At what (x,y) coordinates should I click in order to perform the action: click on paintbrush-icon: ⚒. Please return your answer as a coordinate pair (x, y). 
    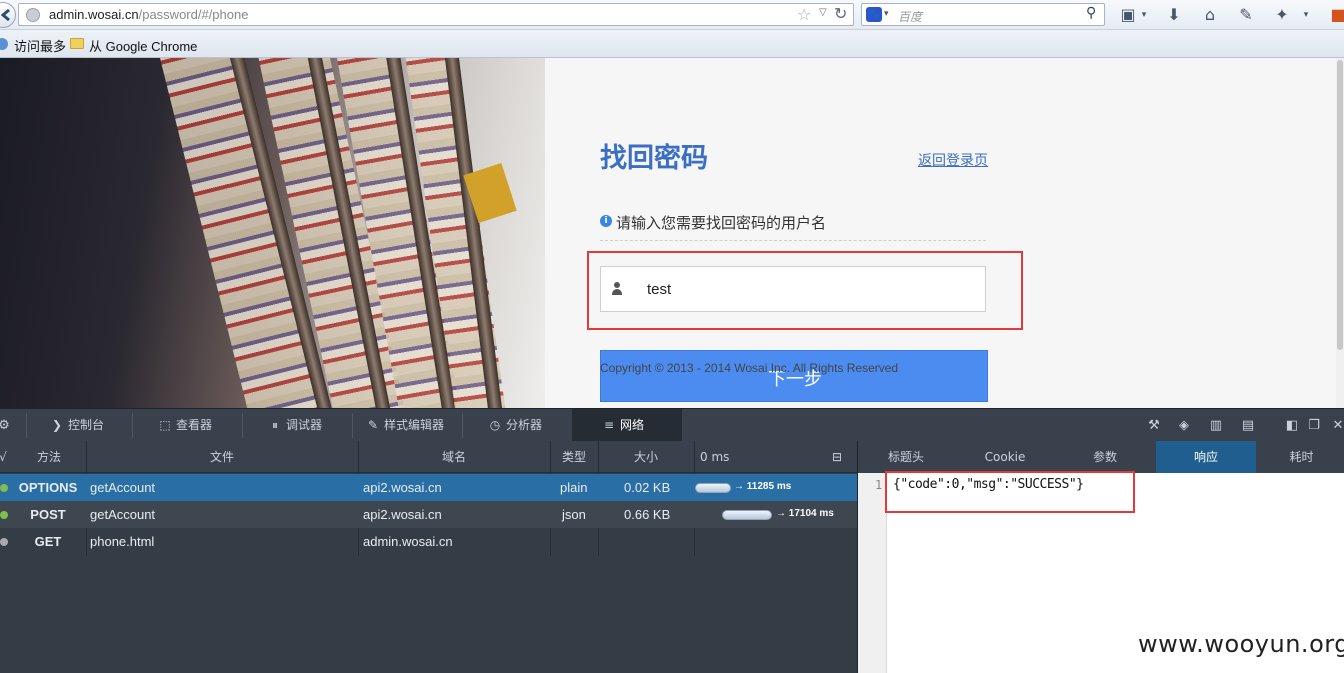
    Looking at the image, I should click on (1154, 426).